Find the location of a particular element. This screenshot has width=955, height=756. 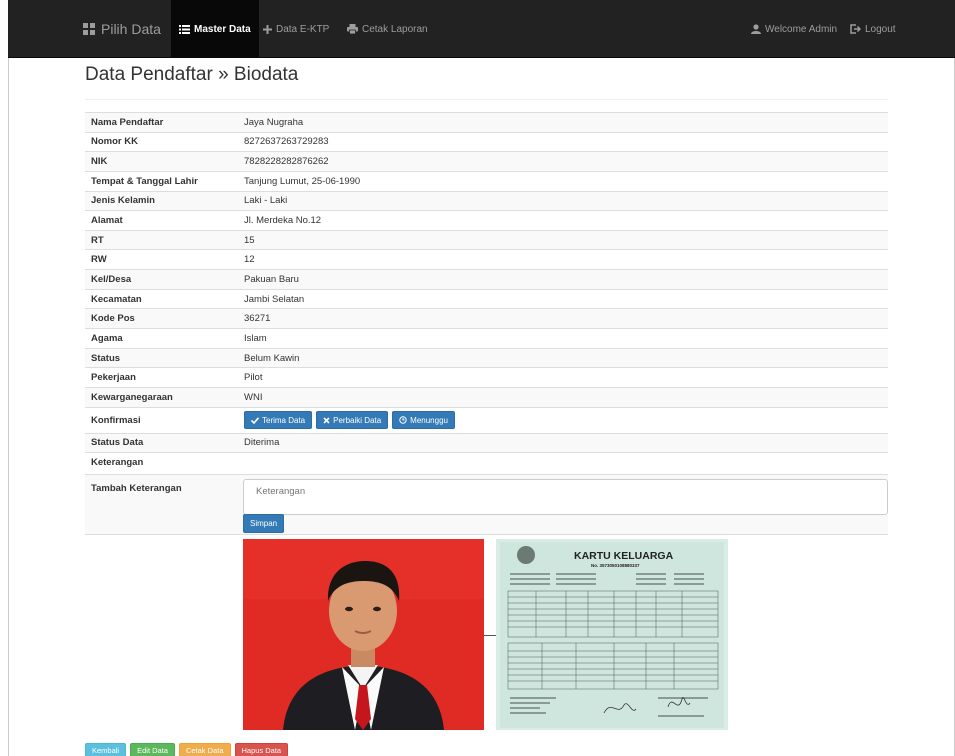

table-row: RT 15 is located at coordinates (486, 239).